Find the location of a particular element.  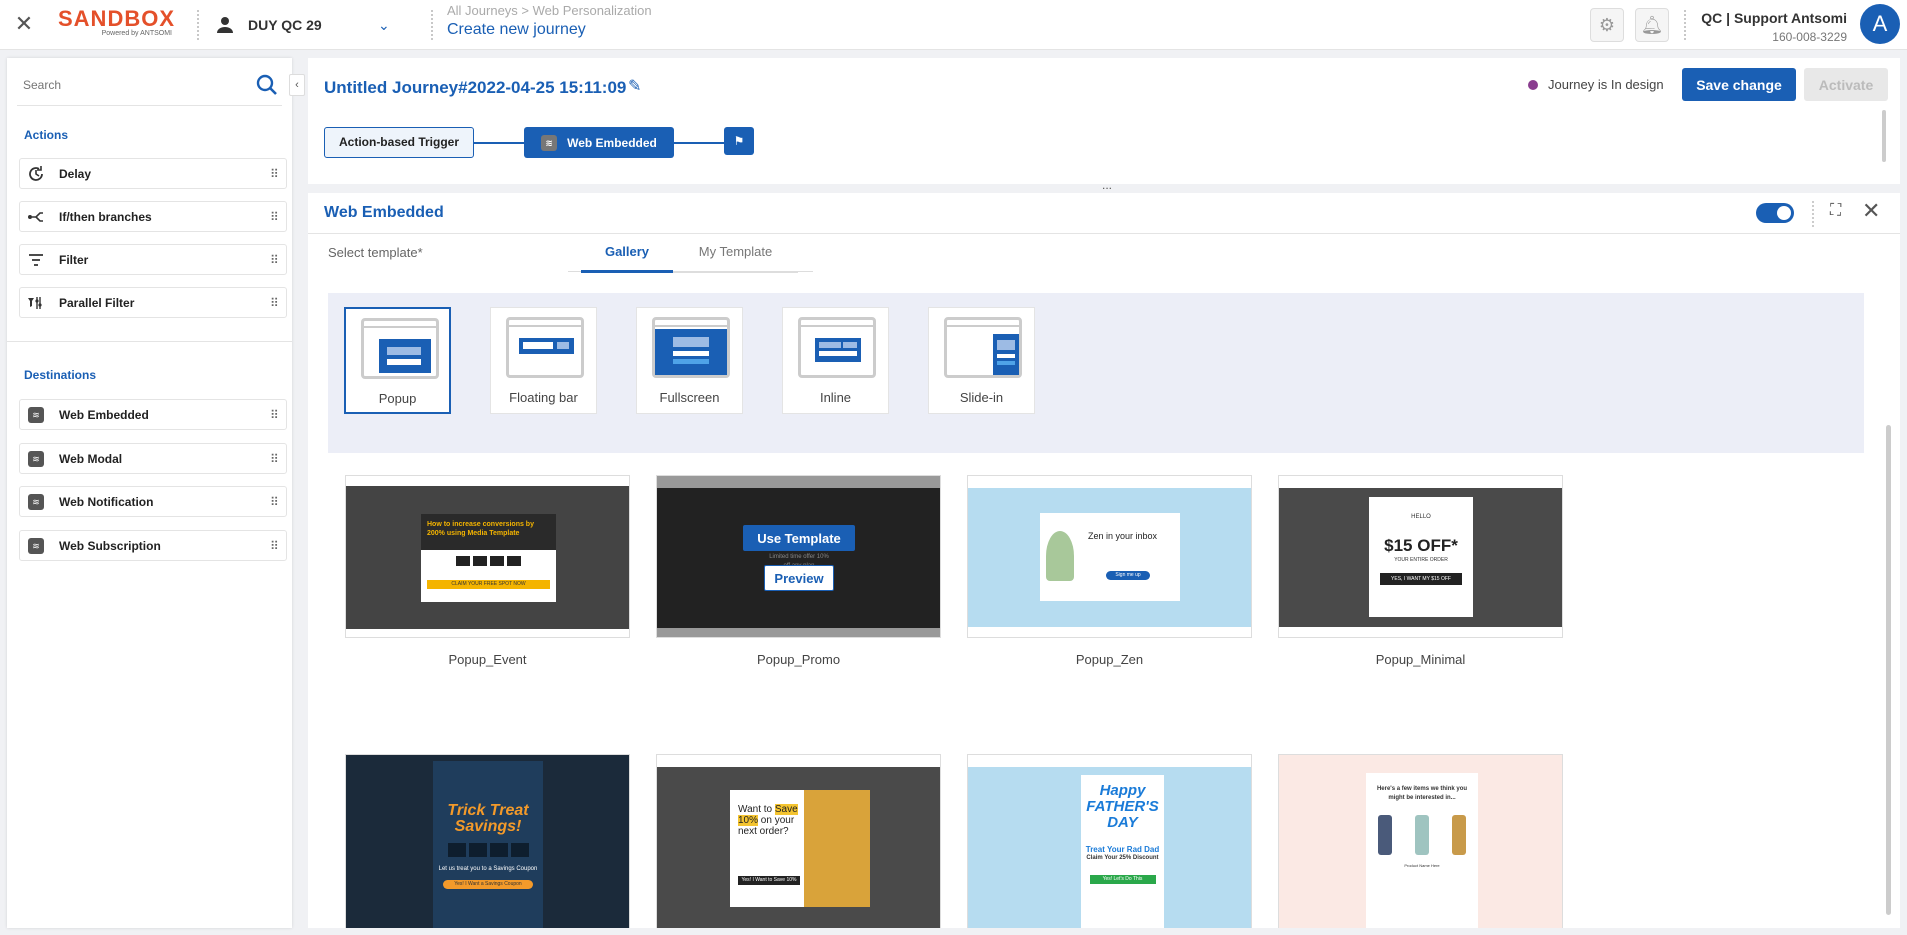

sidebar-item-label: Web Modal is located at coordinates (91, 458).